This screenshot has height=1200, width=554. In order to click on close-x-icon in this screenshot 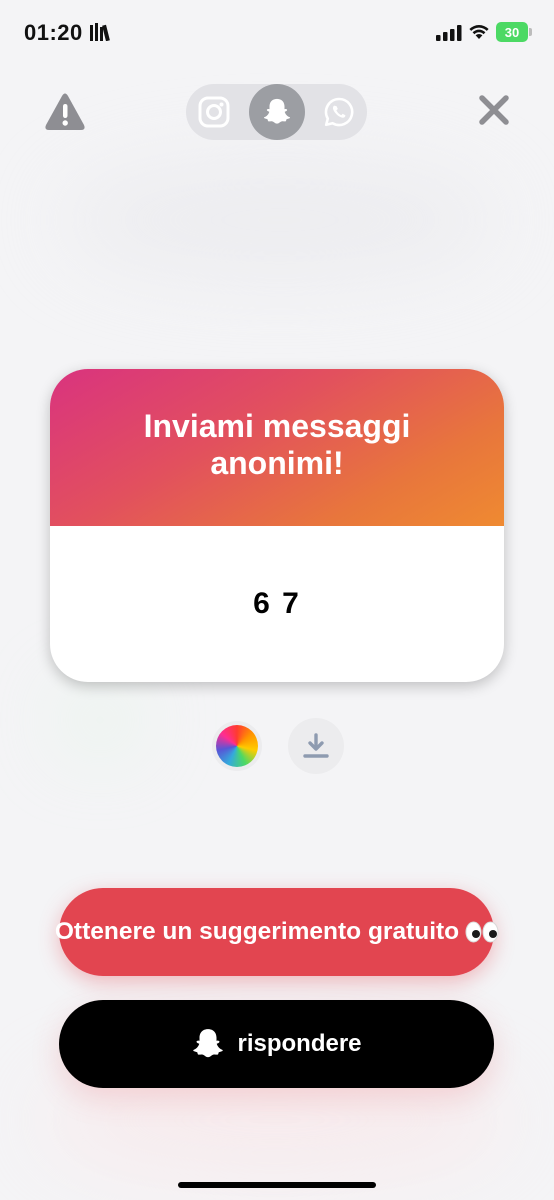, I will do `click(494, 110)`.